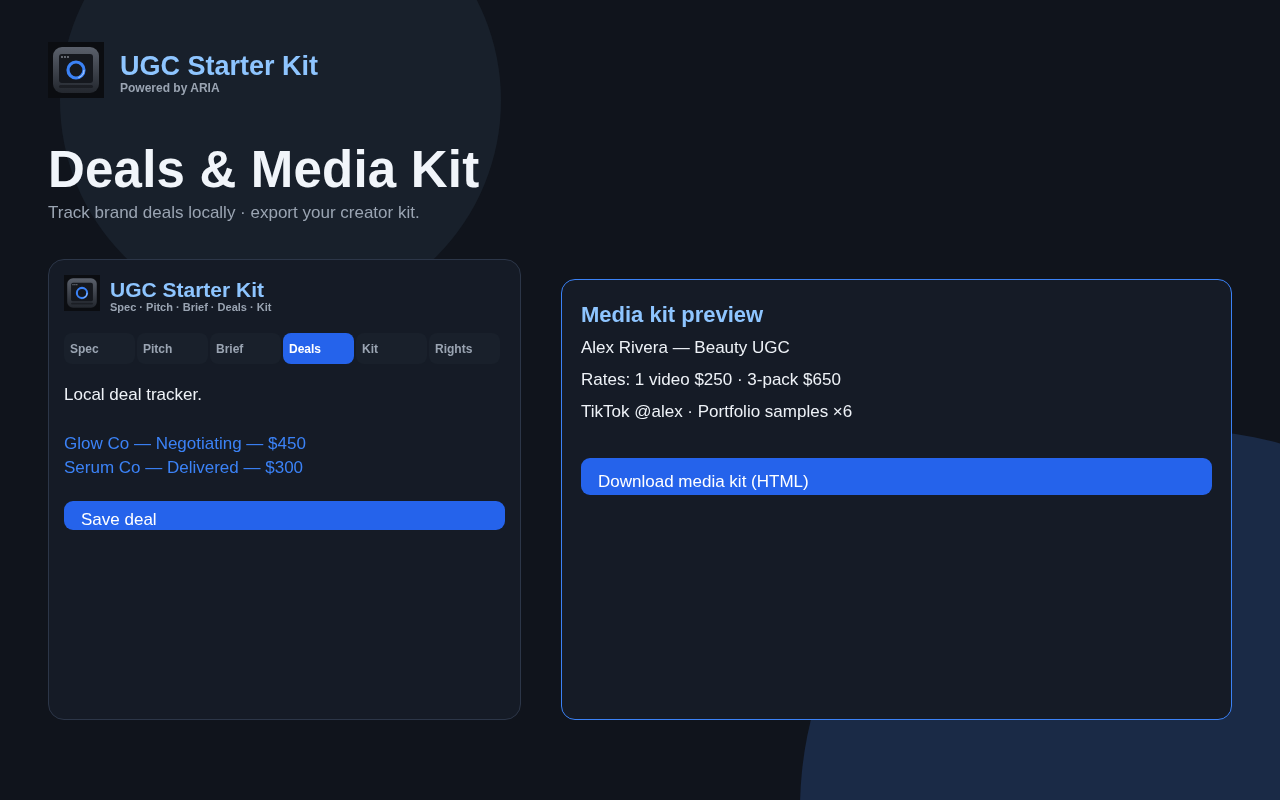 This screenshot has height=800, width=1280. I want to click on description-text: Local deal tracker., so click(133, 395).